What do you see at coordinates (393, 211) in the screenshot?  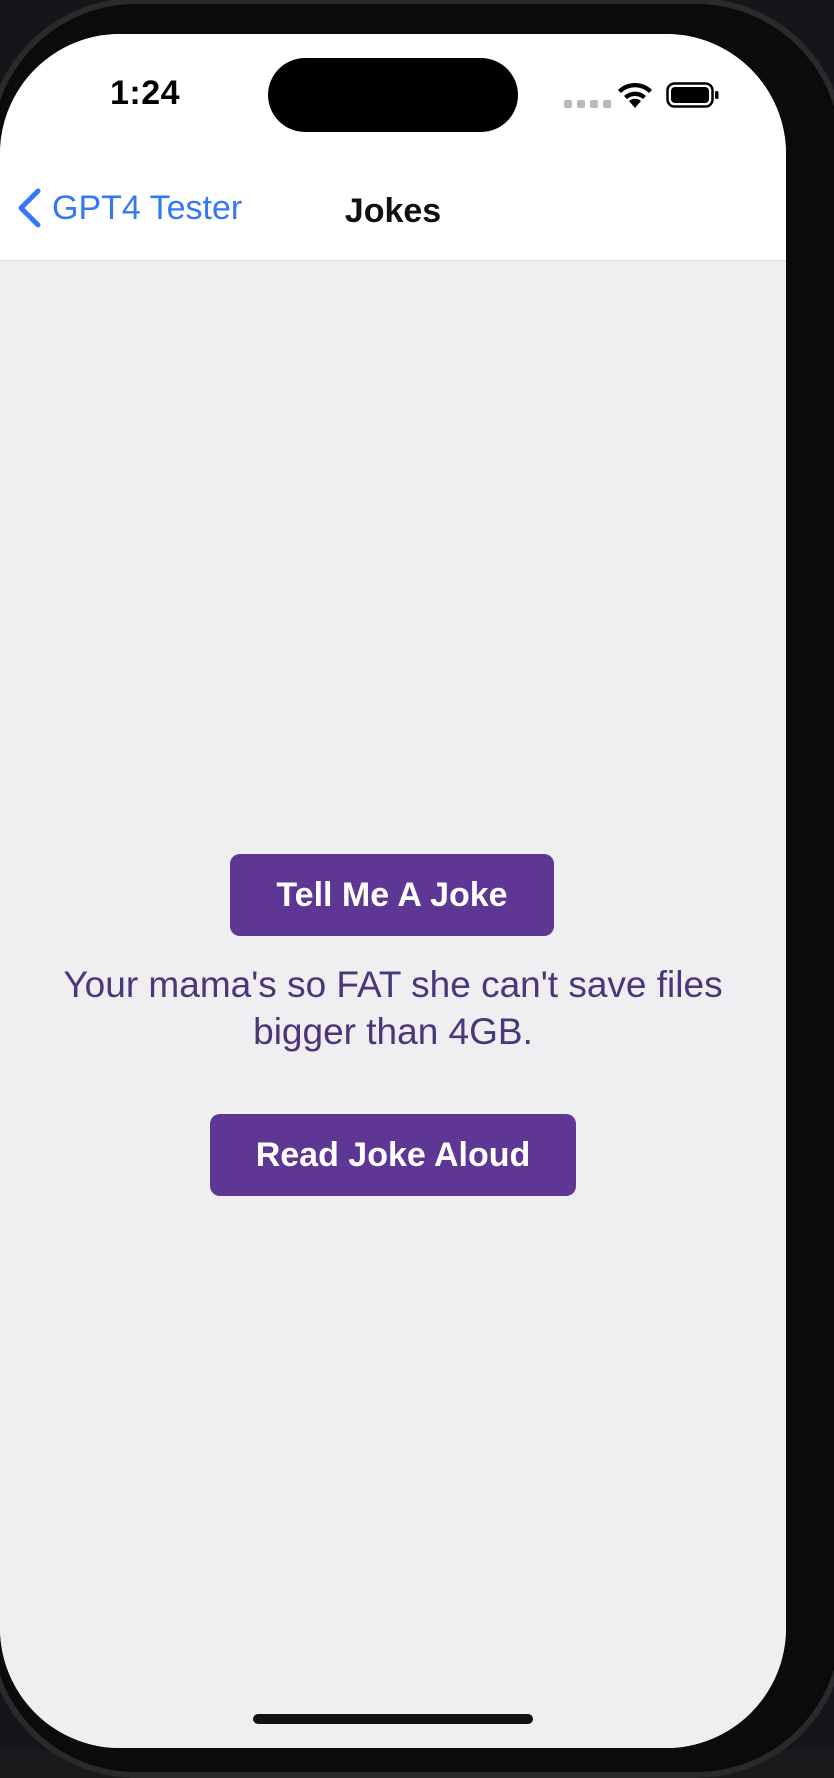 I see `page-title: Jokes` at bounding box center [393, 211].